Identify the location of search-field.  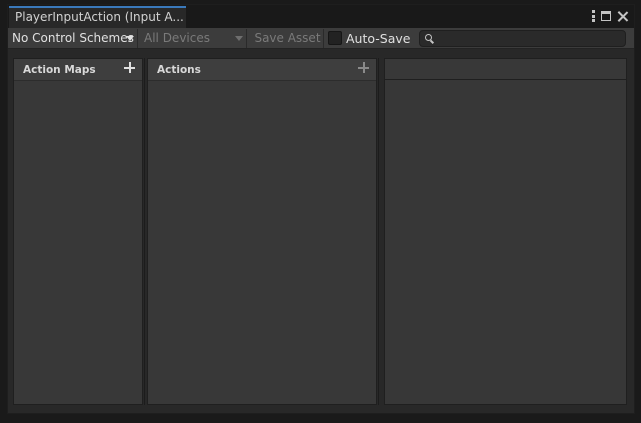
(522, 38).